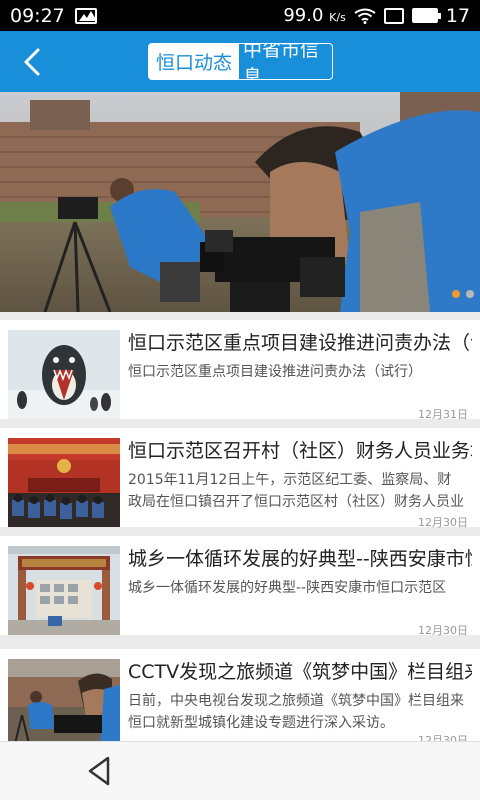  I want to click on system-navigation-bar, so click(240, 770).